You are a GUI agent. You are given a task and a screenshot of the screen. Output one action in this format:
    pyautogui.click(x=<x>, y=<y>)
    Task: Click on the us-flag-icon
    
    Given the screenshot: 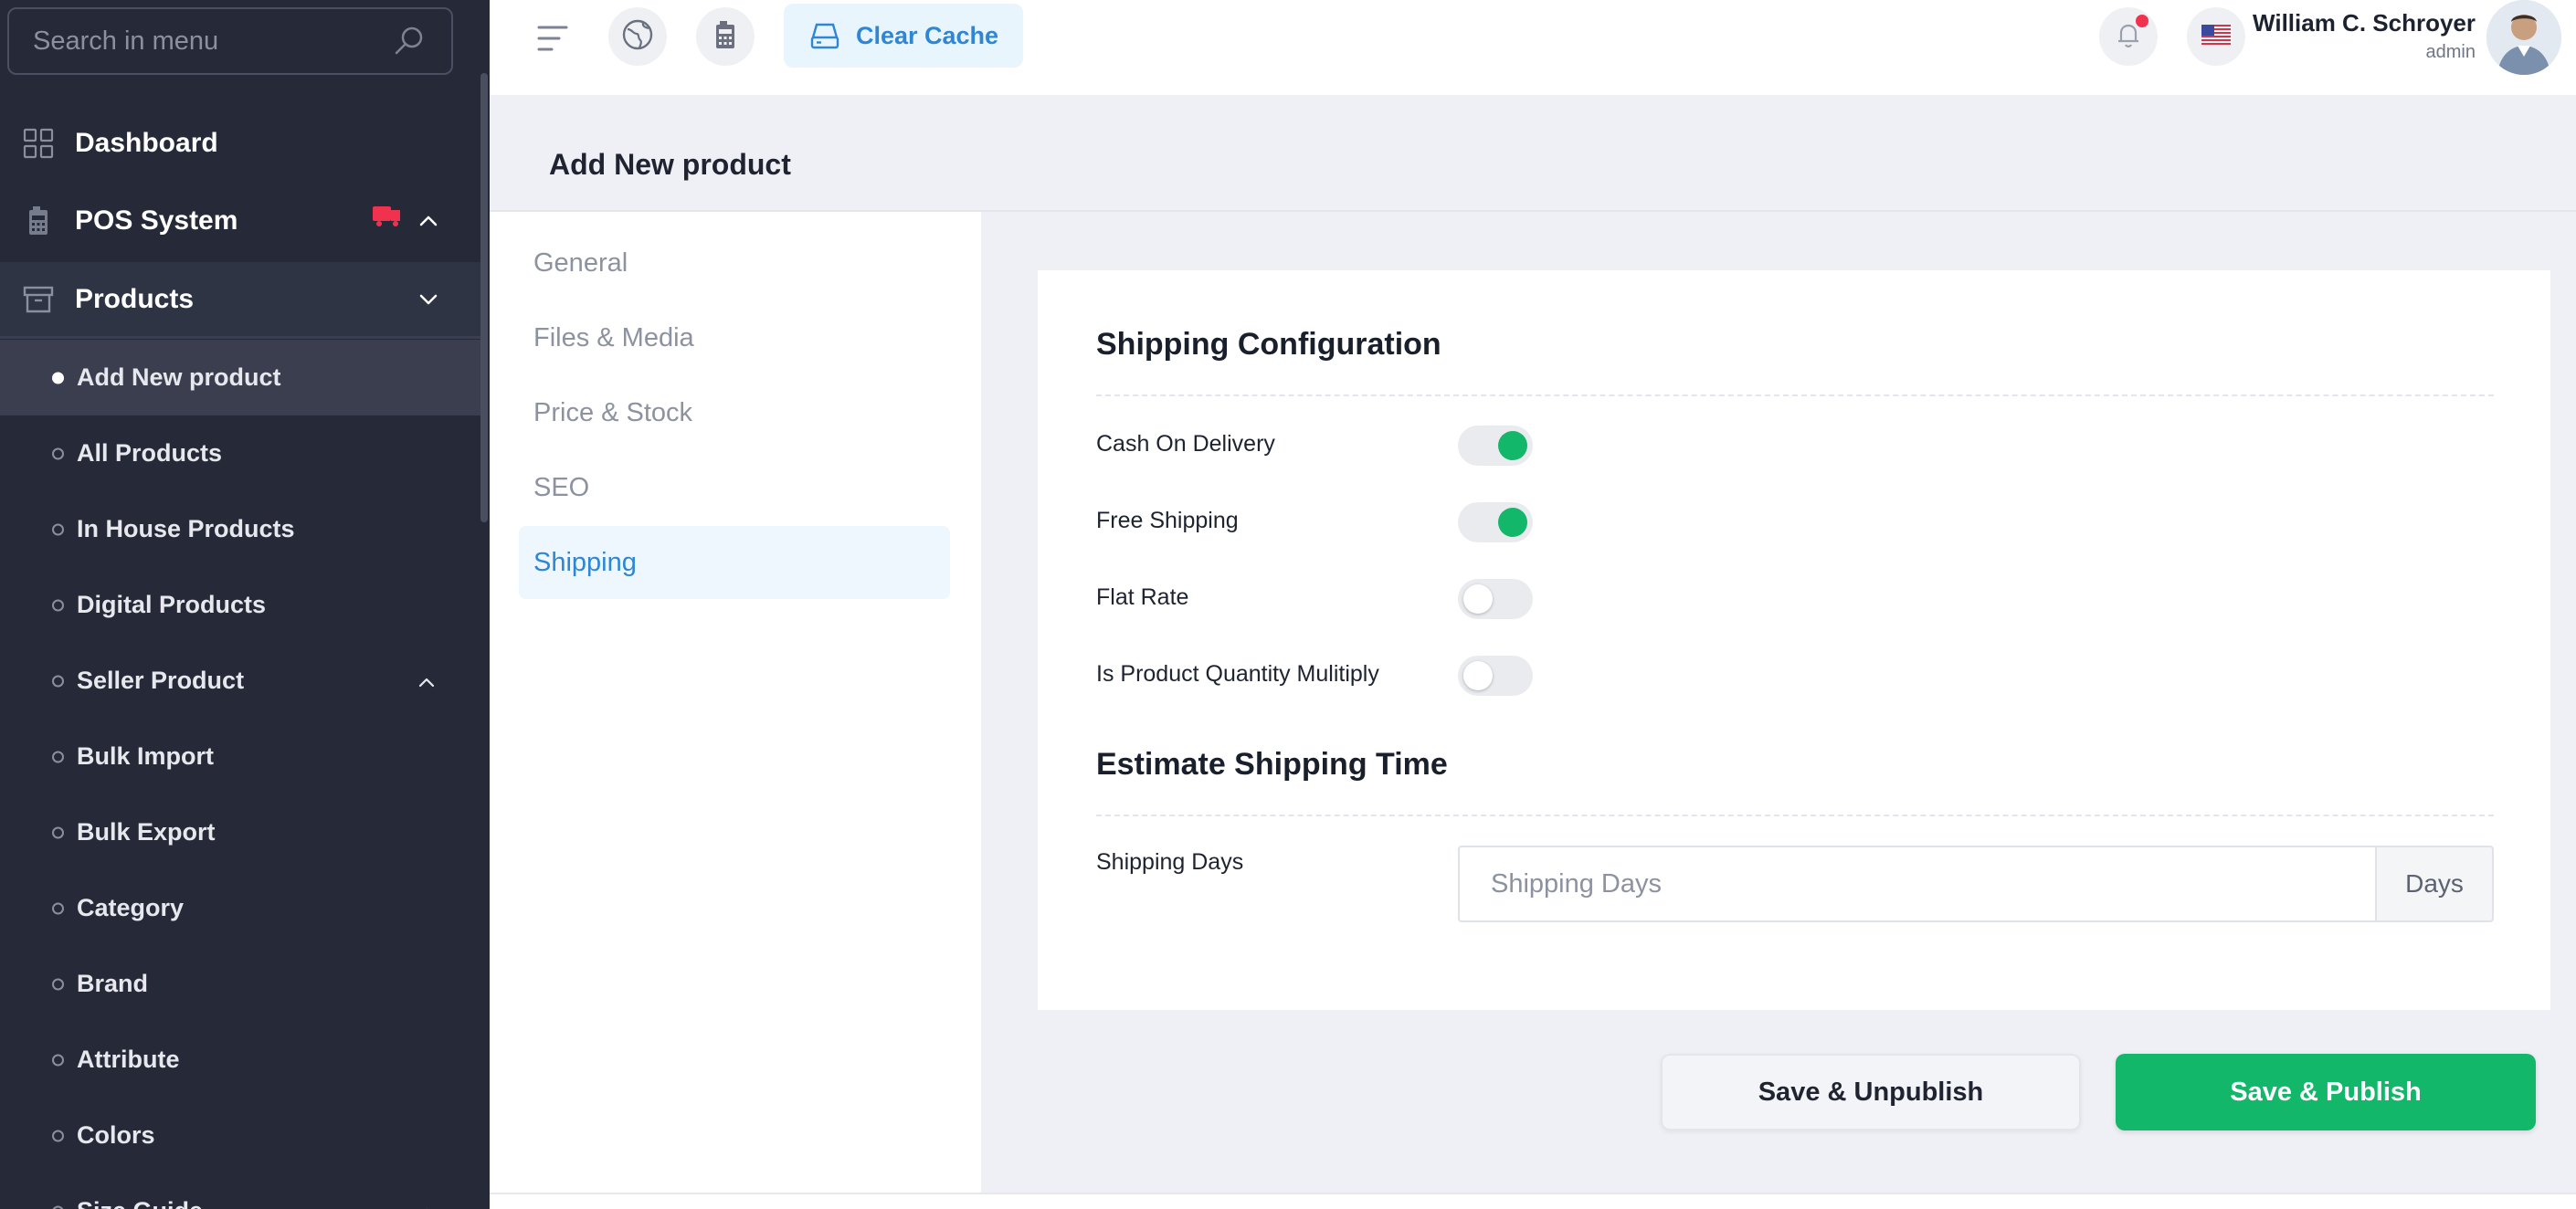 What is the action you would take?
    pyautogui.click(x=2216, y=36)
    